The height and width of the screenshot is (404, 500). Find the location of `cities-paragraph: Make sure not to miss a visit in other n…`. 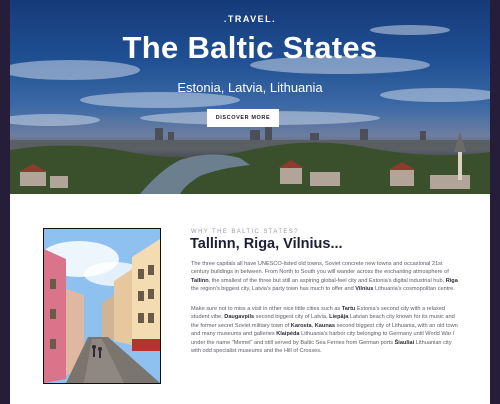

cities-paragraph: Make sure not to miss a visit in other n… is located at coordinates (325, 330).